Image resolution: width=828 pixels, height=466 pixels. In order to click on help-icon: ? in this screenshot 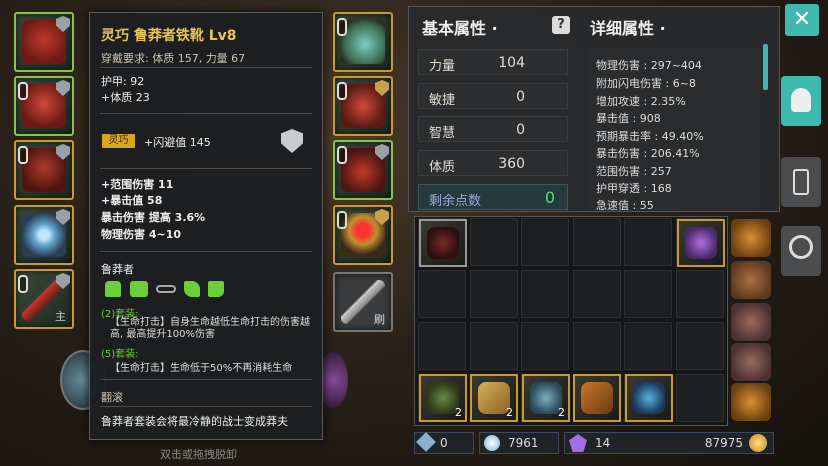, I will do `click(561, 25)`.